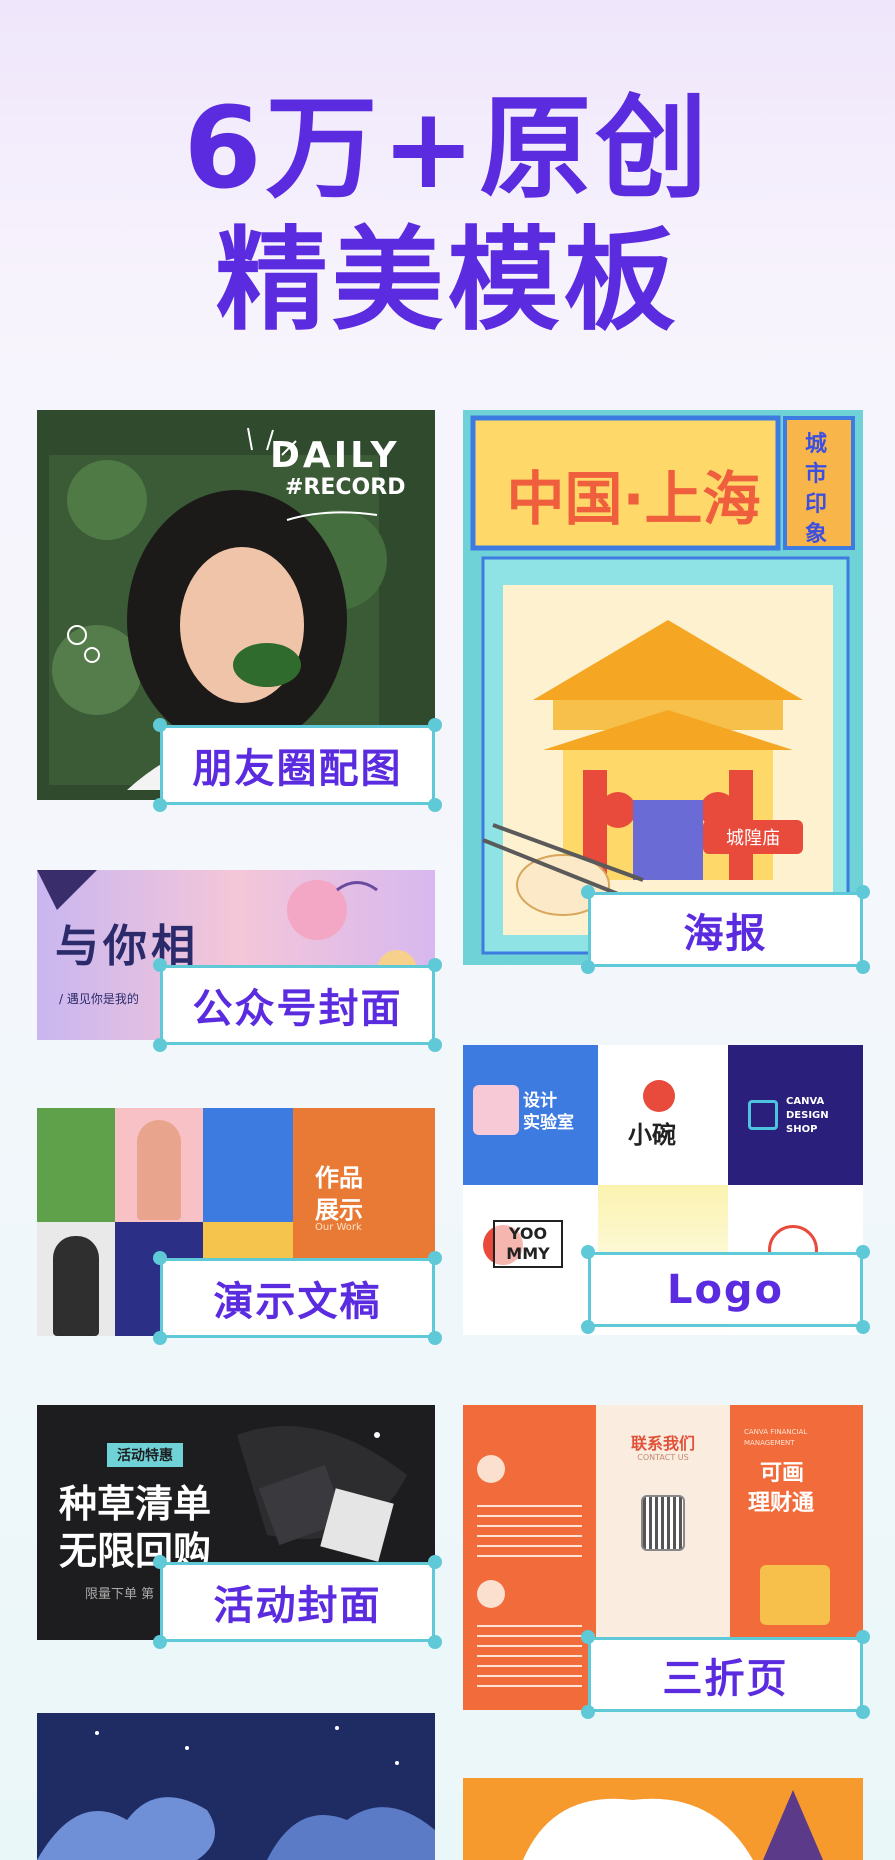 This screenshot has height=1860, width=895. I want to click on poster-side-1: 城, so click(816, 444).